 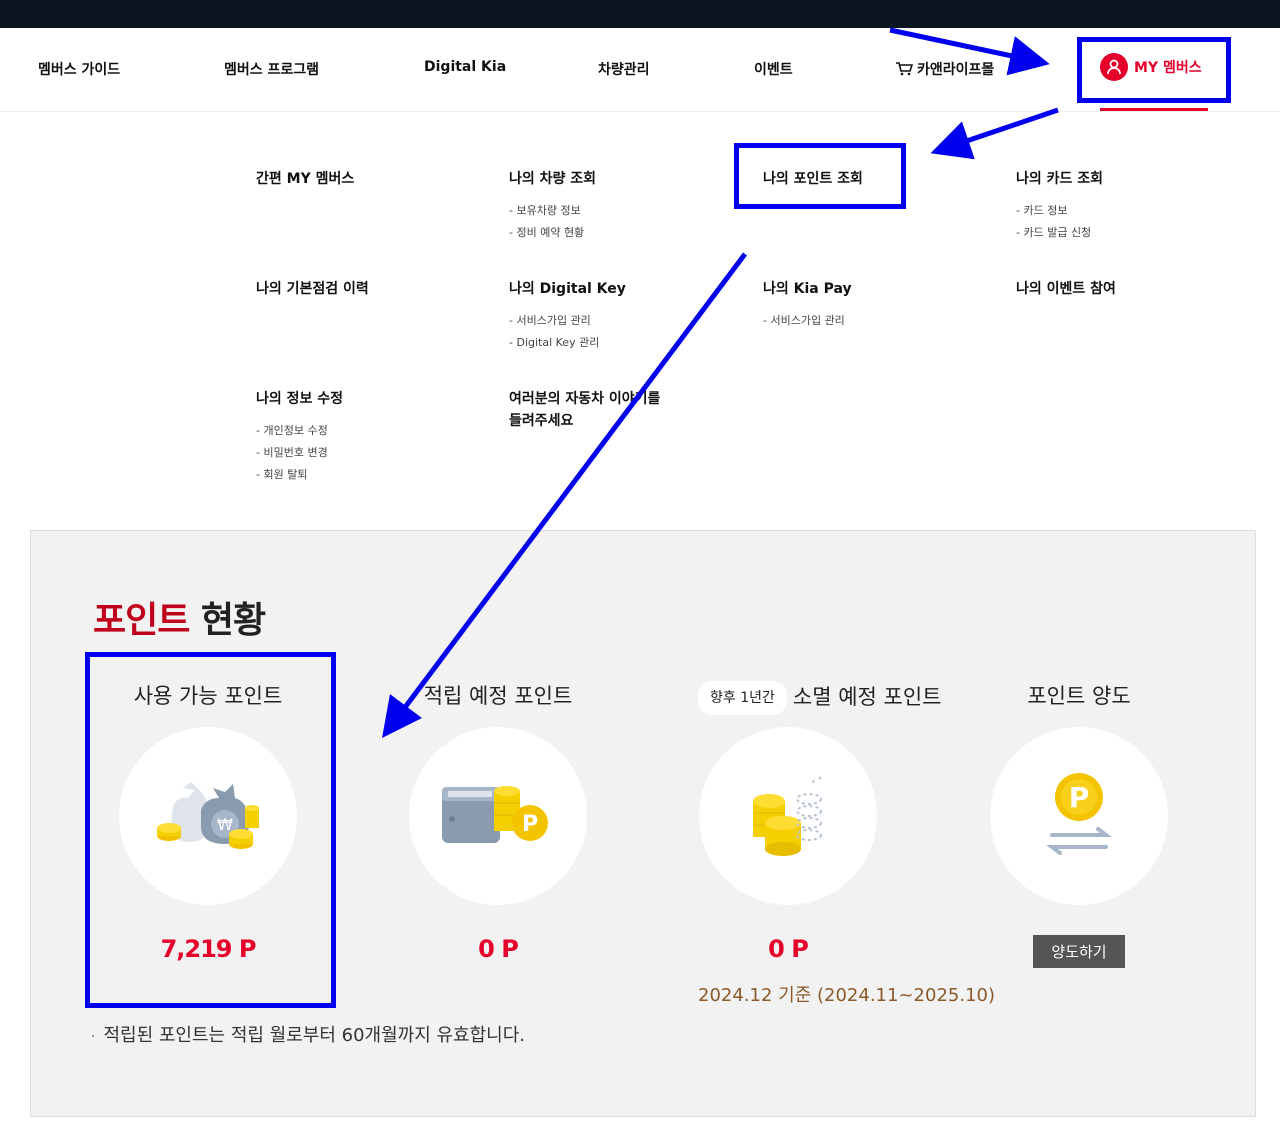 I want to click on card-title-text: 소멸 예정 포인트, so click(x=867, y=697).